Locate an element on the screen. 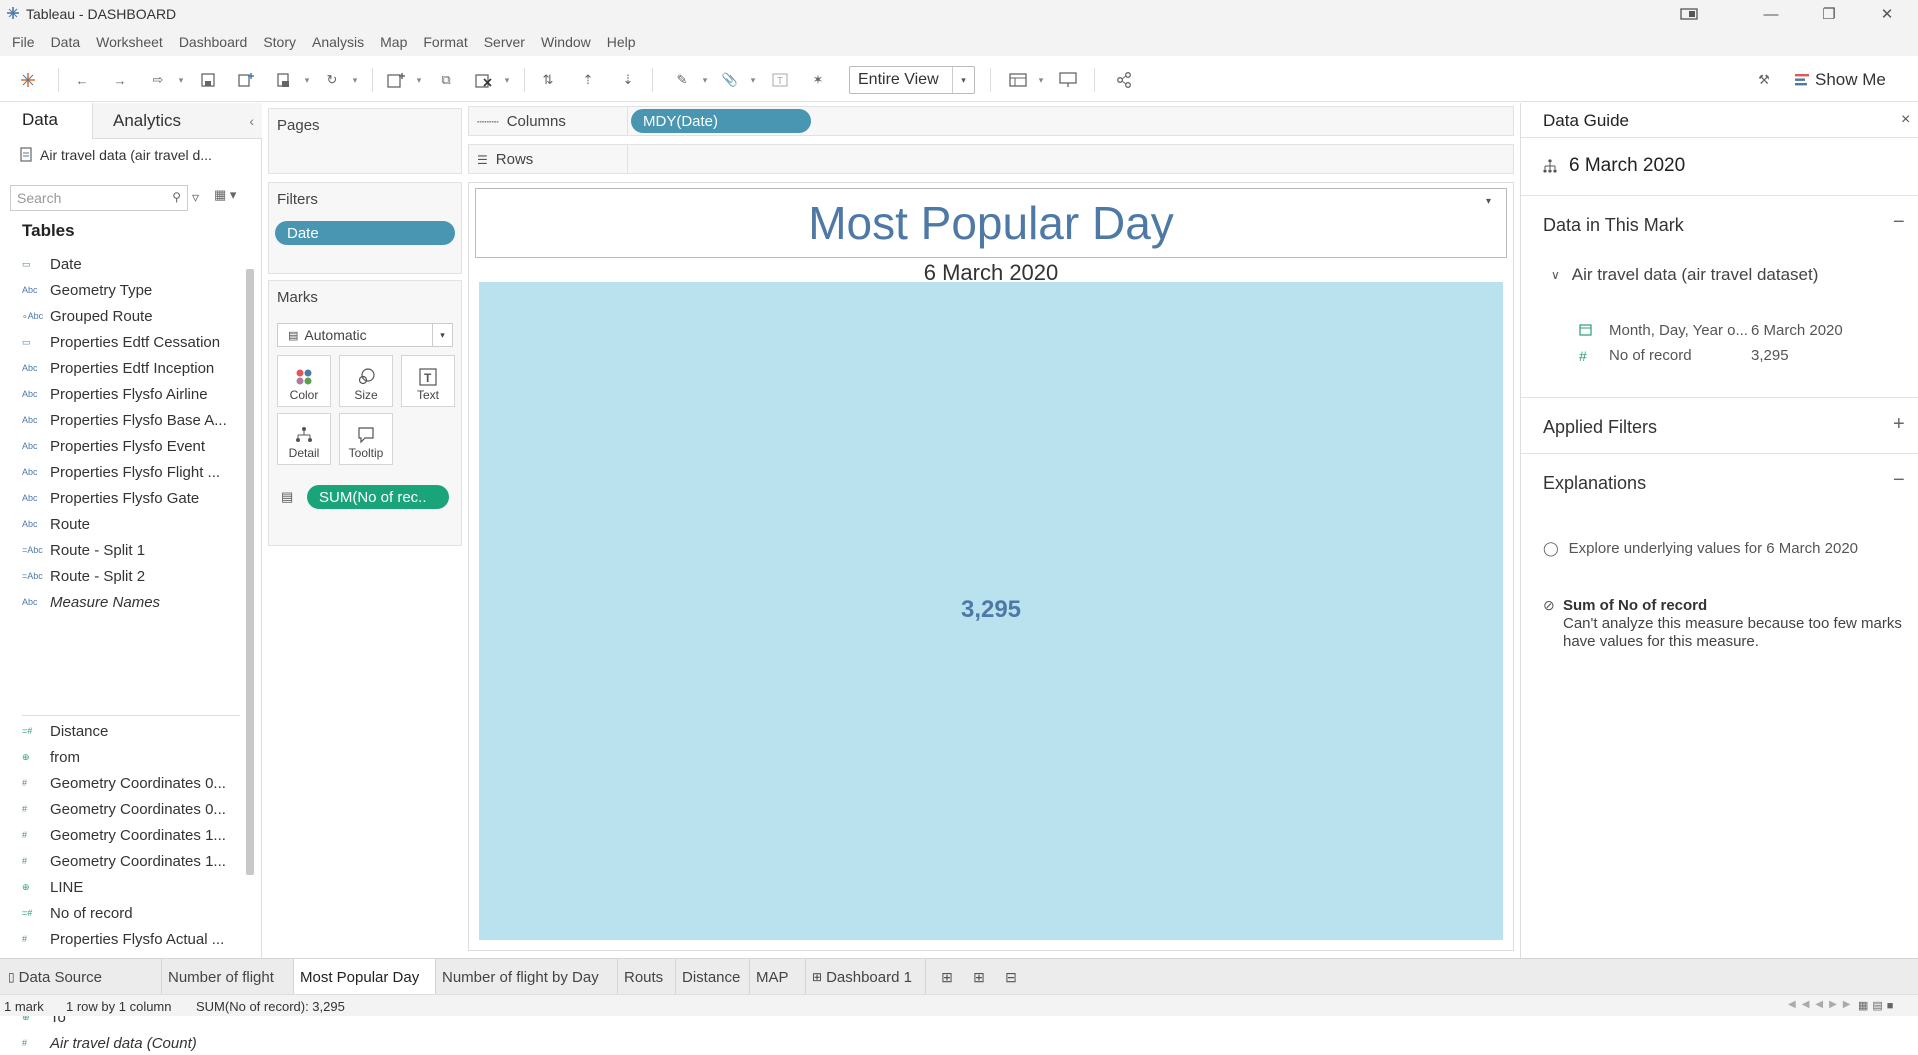 The width and height of the screenshot is (1918, 1055). new-datasource-icon is located at coordinates (246, 80).